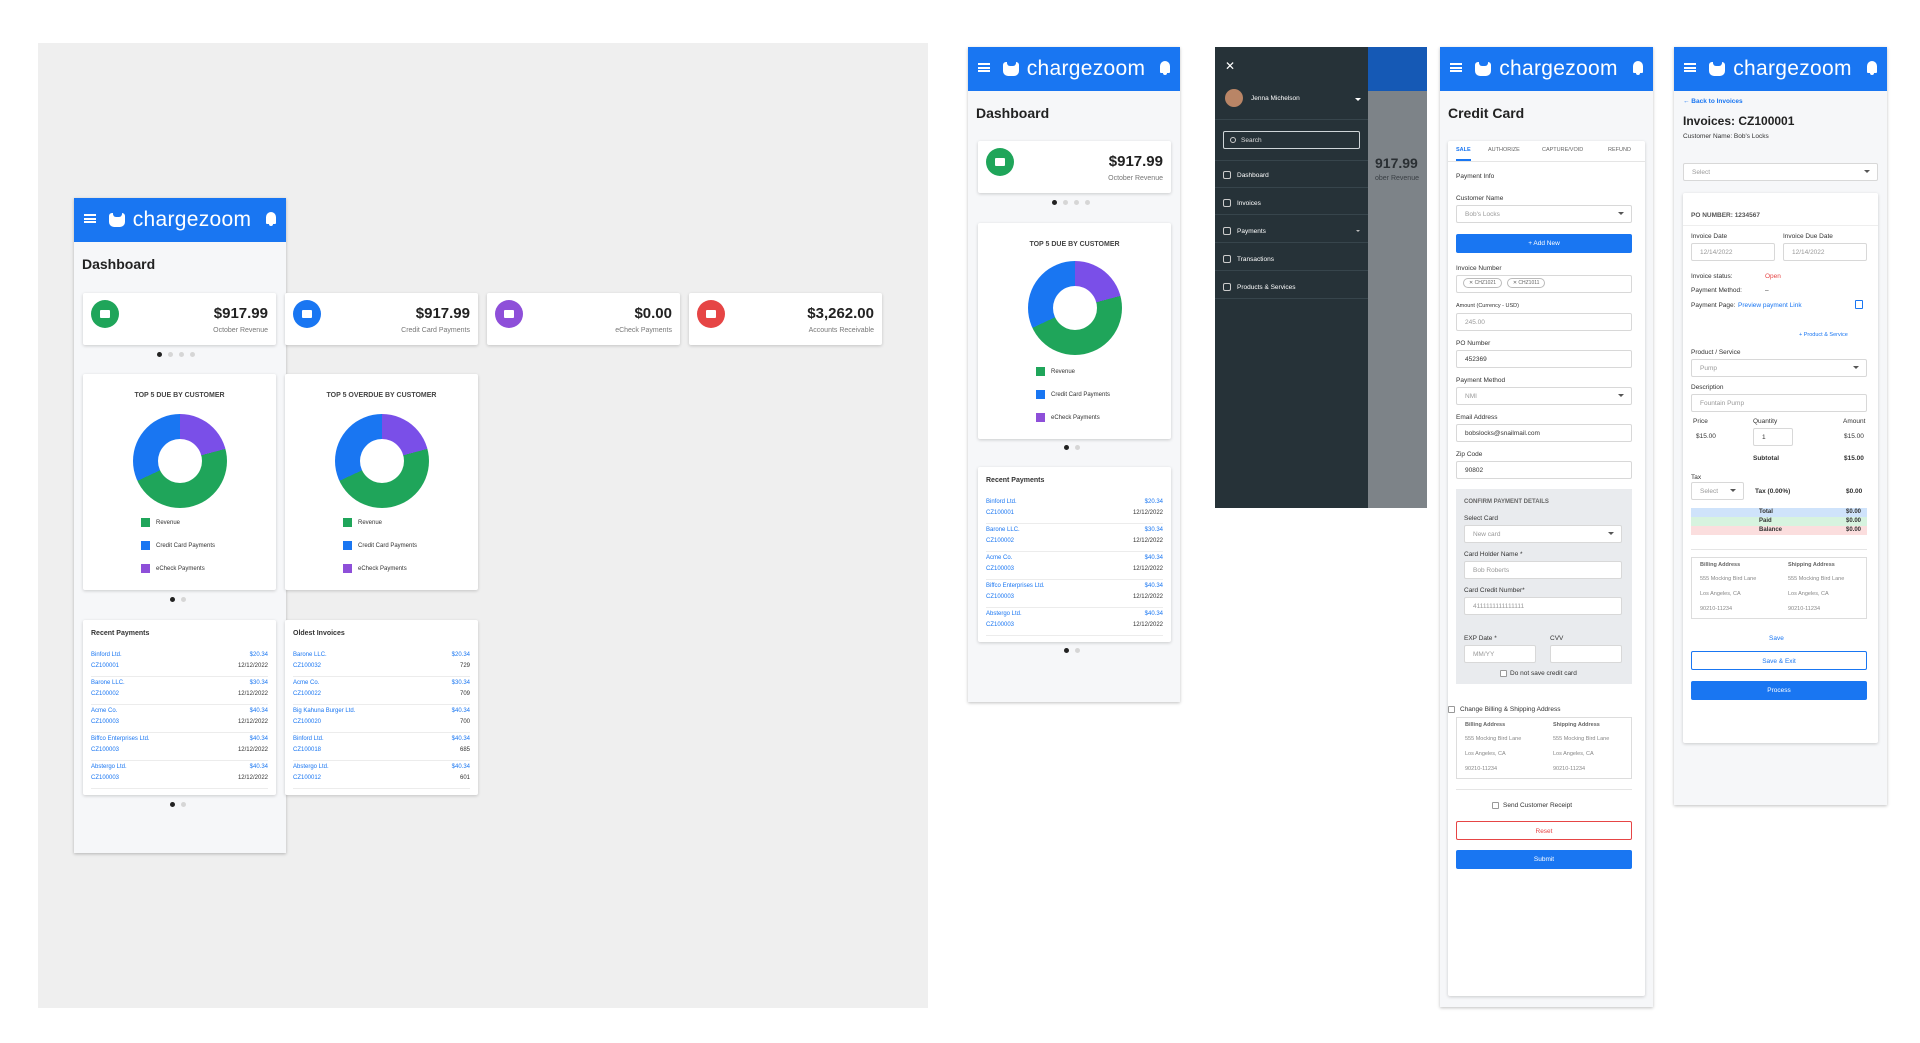 The width and height of the screenshot is (1920, 1043). Describe the element at coordinates (1544, 470) in the screenshot. I see `zip-input: 90802` at that location.